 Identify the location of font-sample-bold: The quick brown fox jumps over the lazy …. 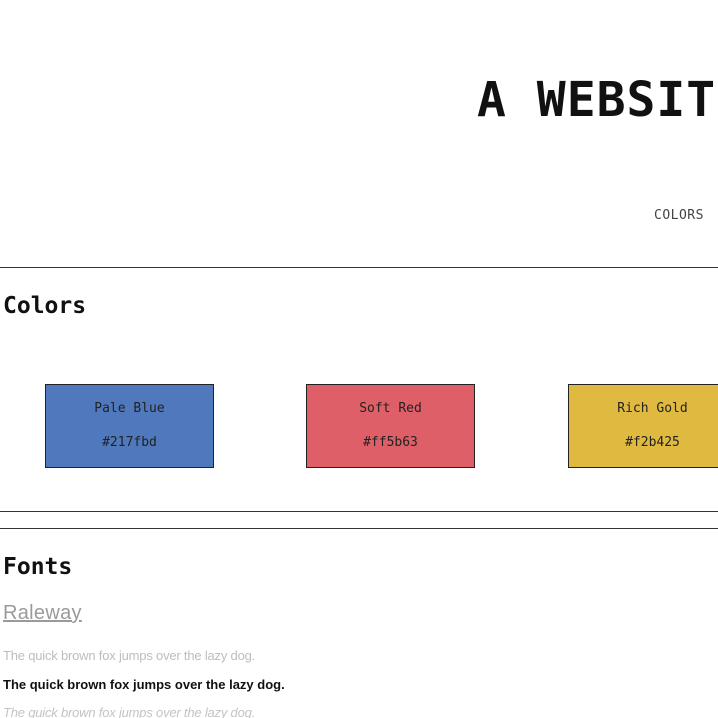
(144, 684).